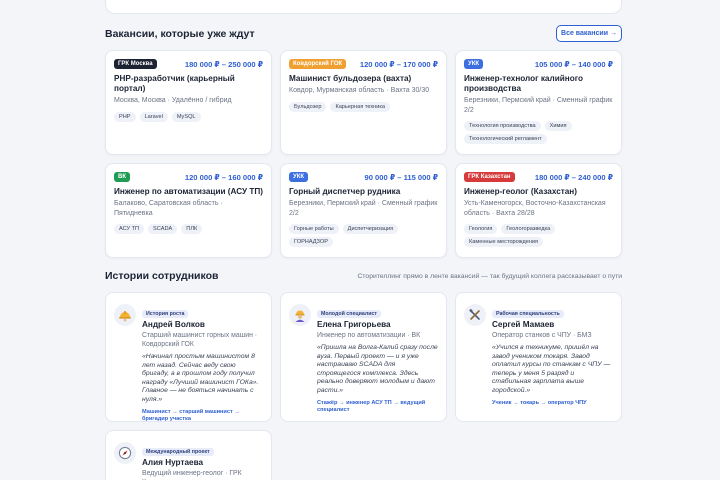 The width and height of the screenshot is (720, 480). I want to click on tag: Laravel, so click(153, 116).